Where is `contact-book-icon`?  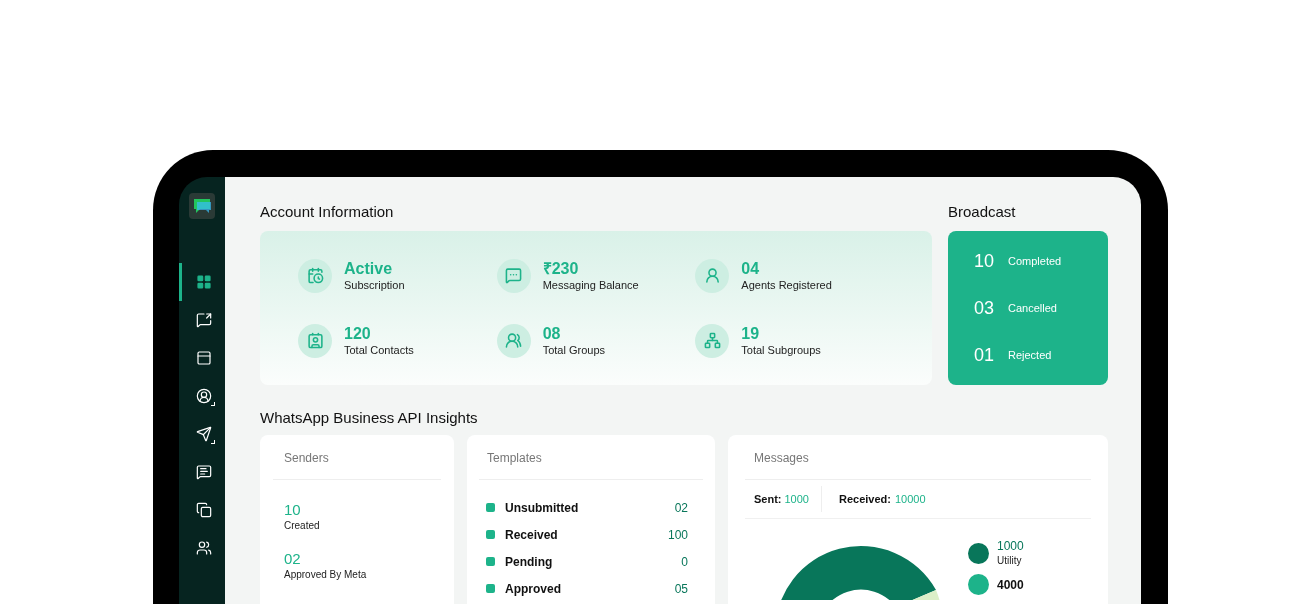 contact-book-icon is located at coordinates (315, 340).